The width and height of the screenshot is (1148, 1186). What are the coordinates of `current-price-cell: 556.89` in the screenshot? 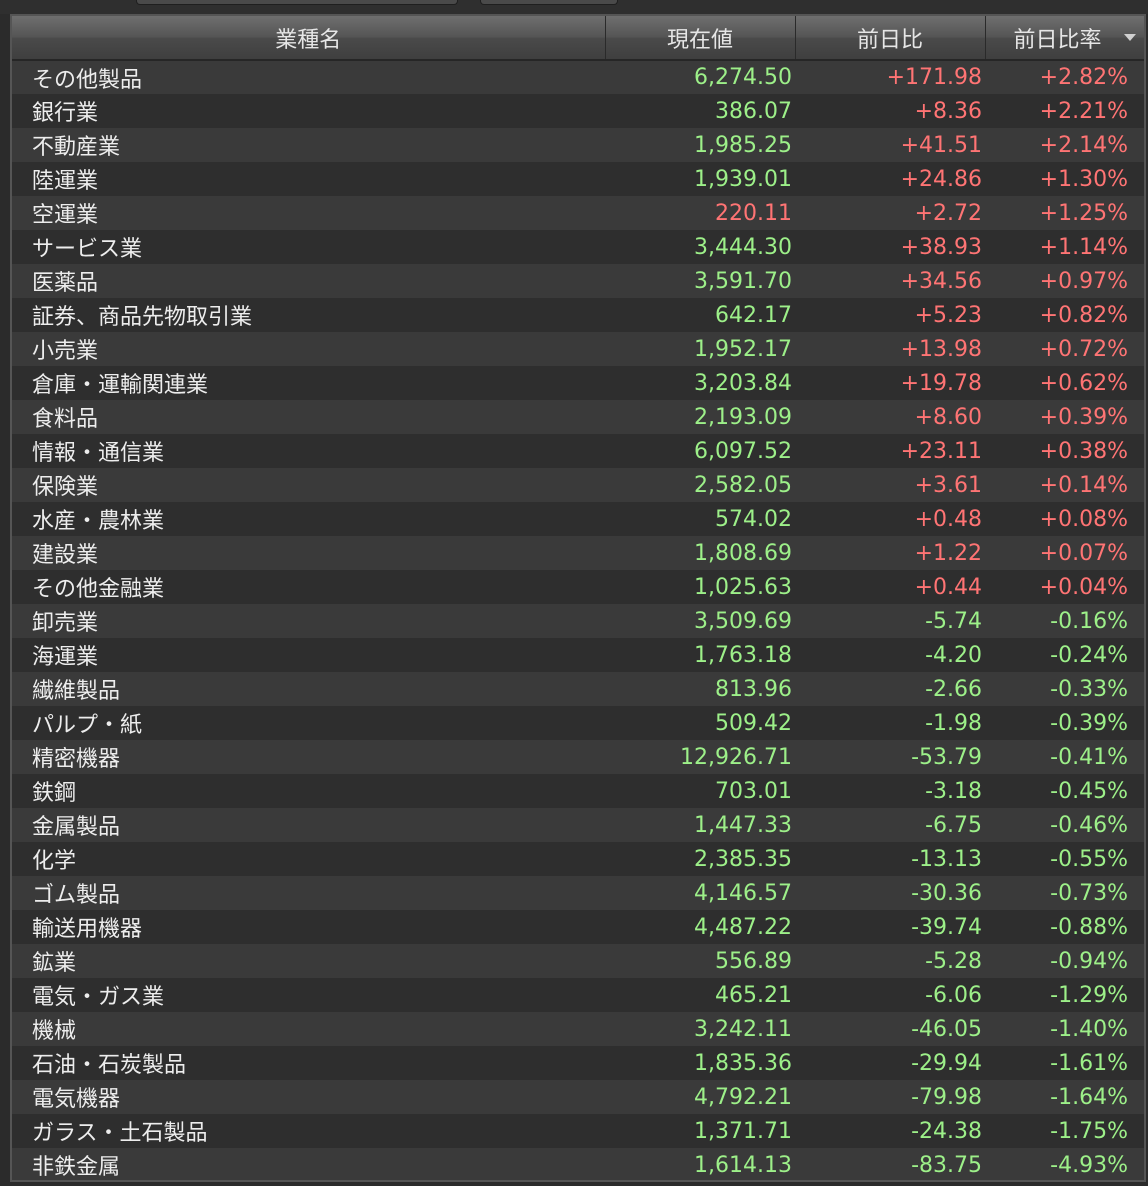 It's located at (700, 961).